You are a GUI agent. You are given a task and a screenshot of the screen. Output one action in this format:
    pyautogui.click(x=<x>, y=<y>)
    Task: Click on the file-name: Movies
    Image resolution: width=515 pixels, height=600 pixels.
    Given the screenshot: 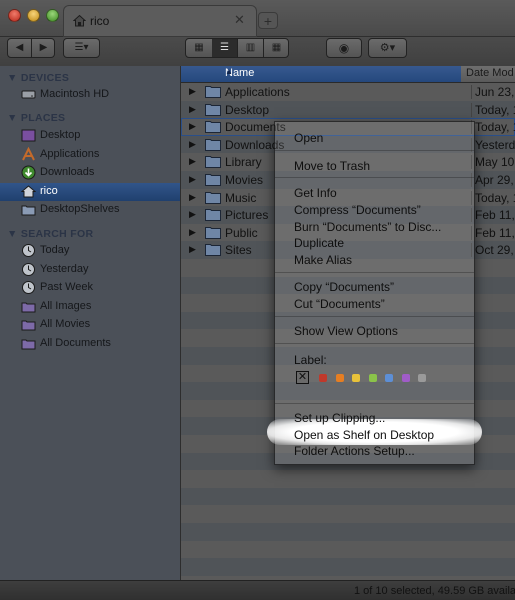 What is the action you would take?
    pyautogui.click(x=244, y=180)
    